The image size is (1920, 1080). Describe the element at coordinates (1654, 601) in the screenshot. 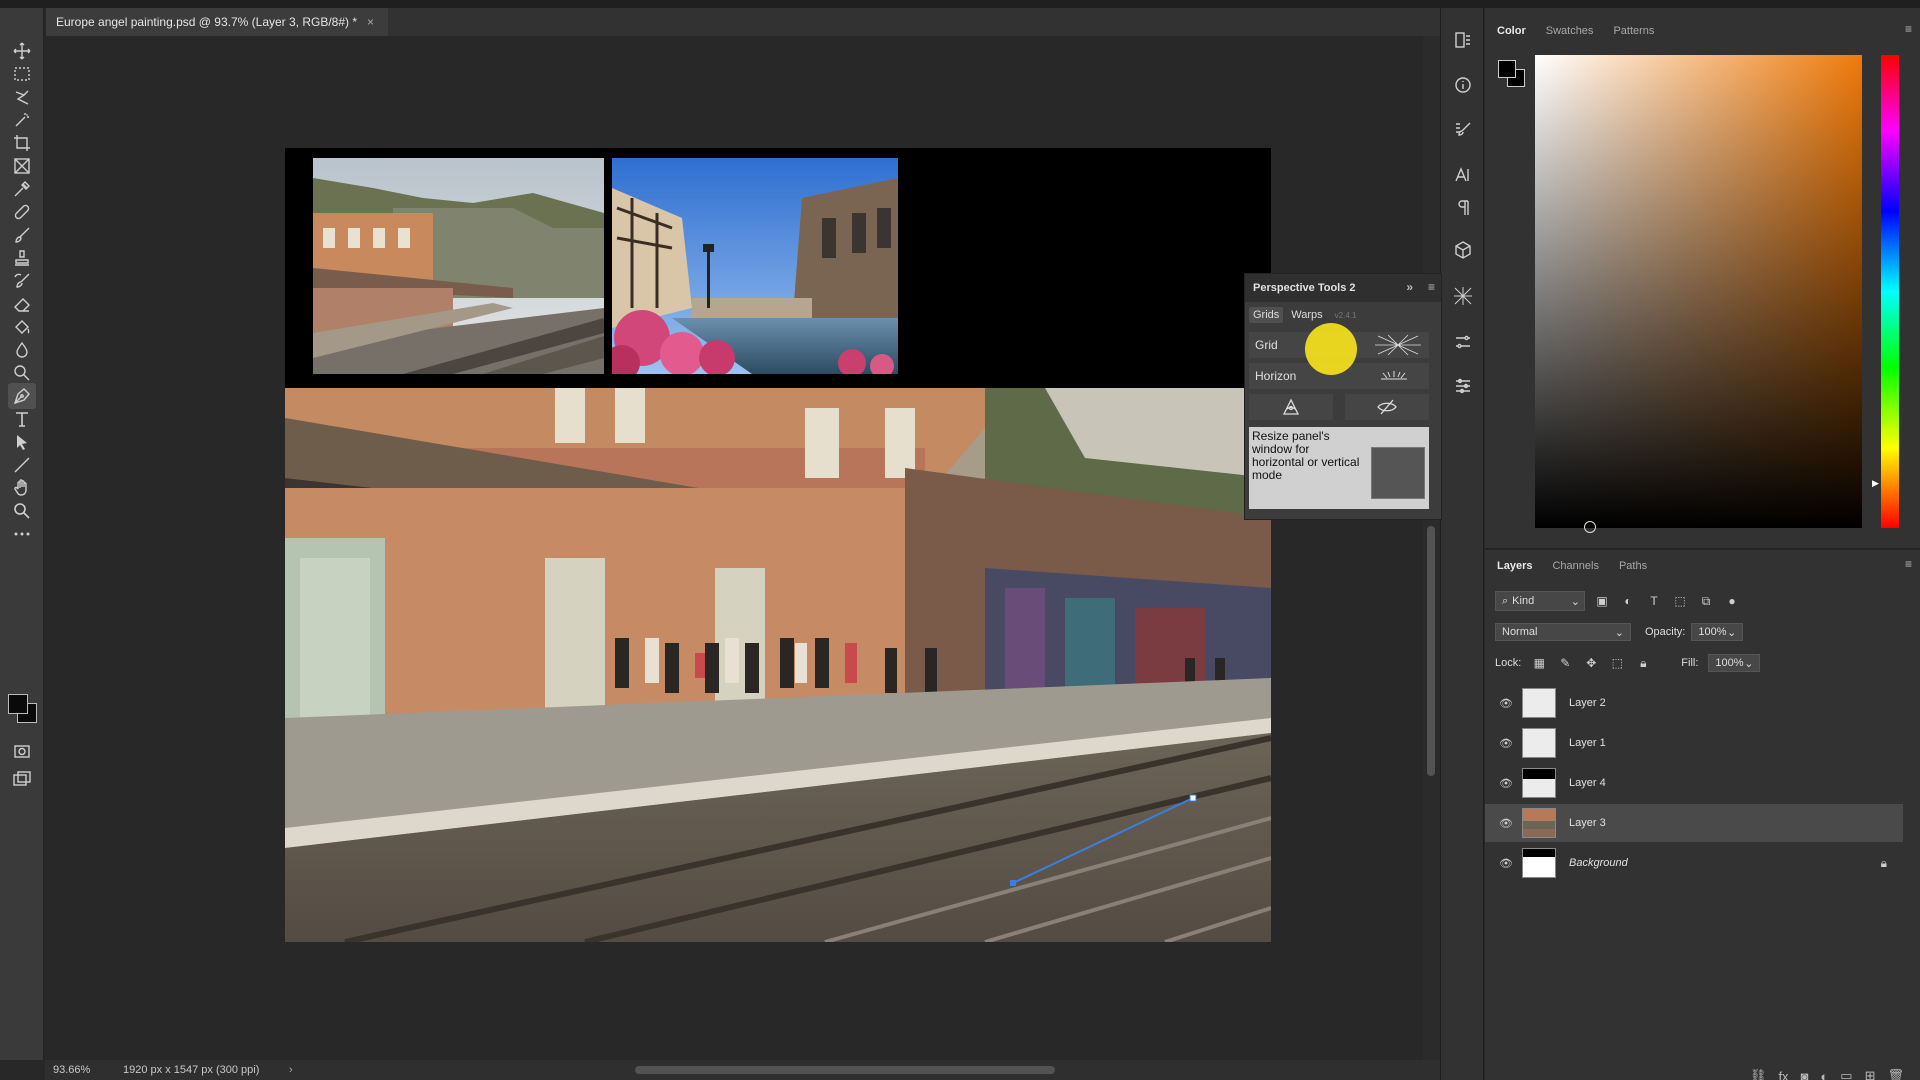

I see `filter-type-icon: T` at that location.